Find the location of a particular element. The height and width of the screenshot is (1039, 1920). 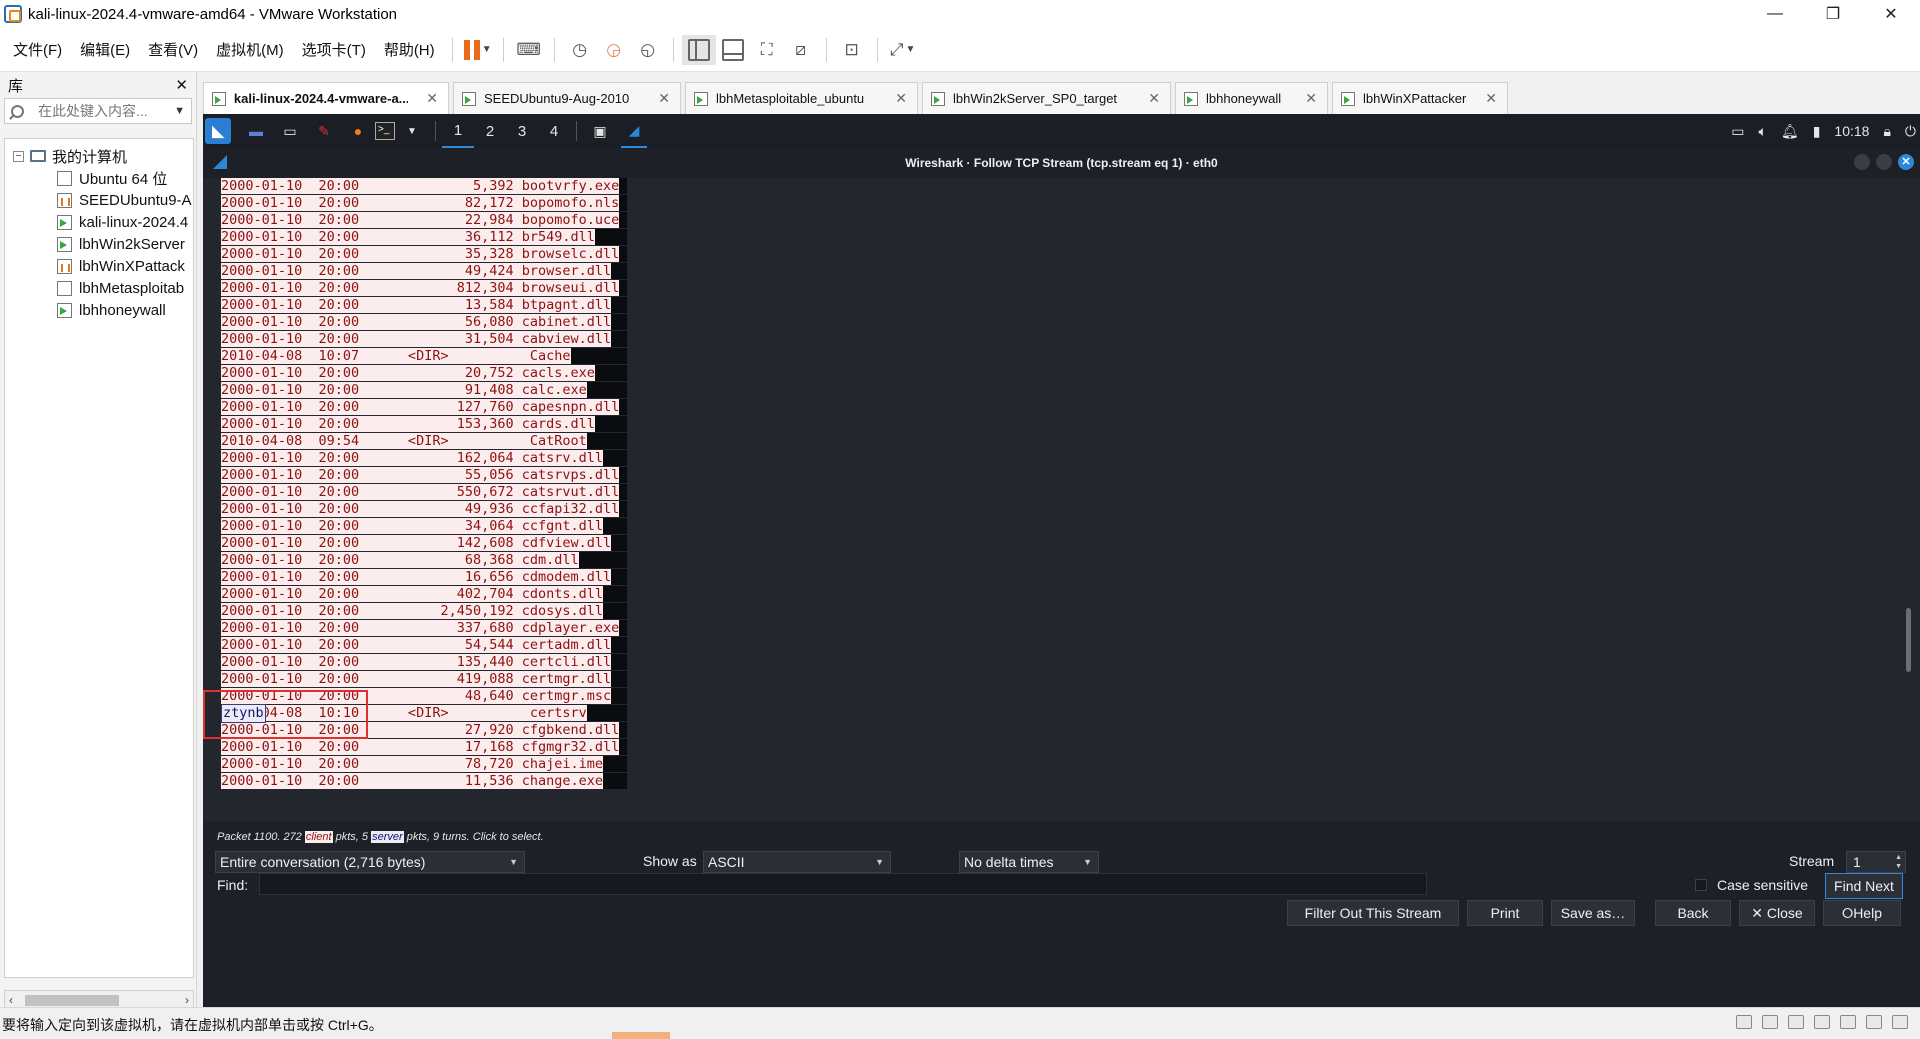

tab-lbhhoneywall: lbhhoneywall ✕ is located at coordinates (1251, 98).